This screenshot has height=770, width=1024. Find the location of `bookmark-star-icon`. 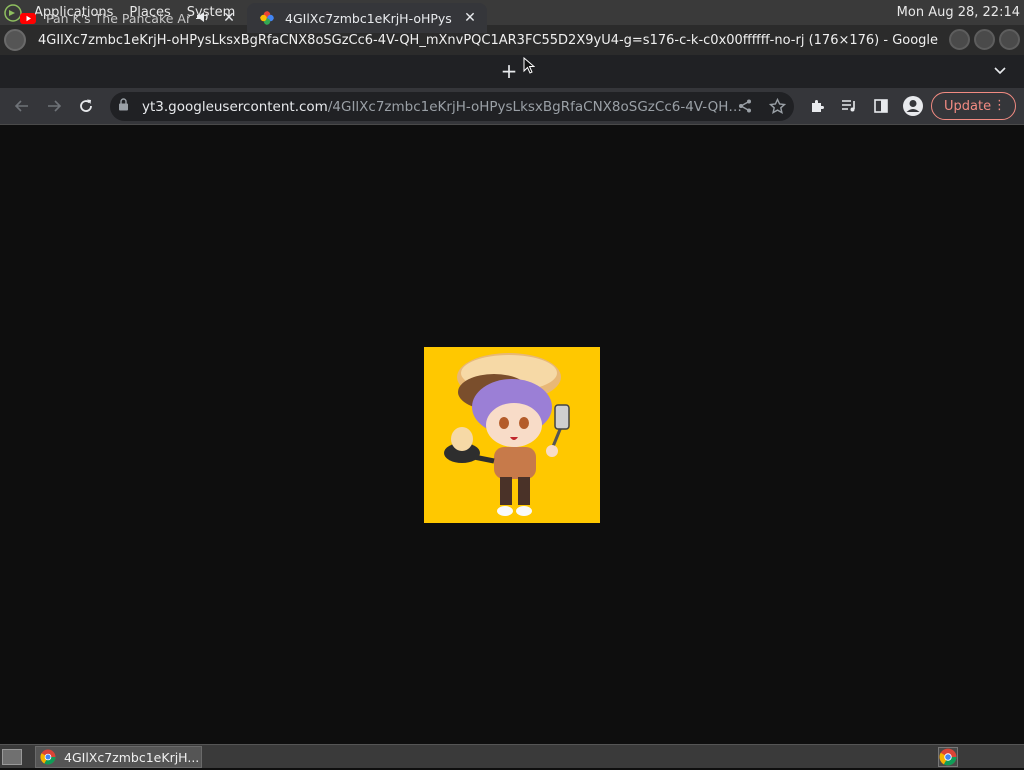

bookmark-star-icon is located at coordinates (777, 106).